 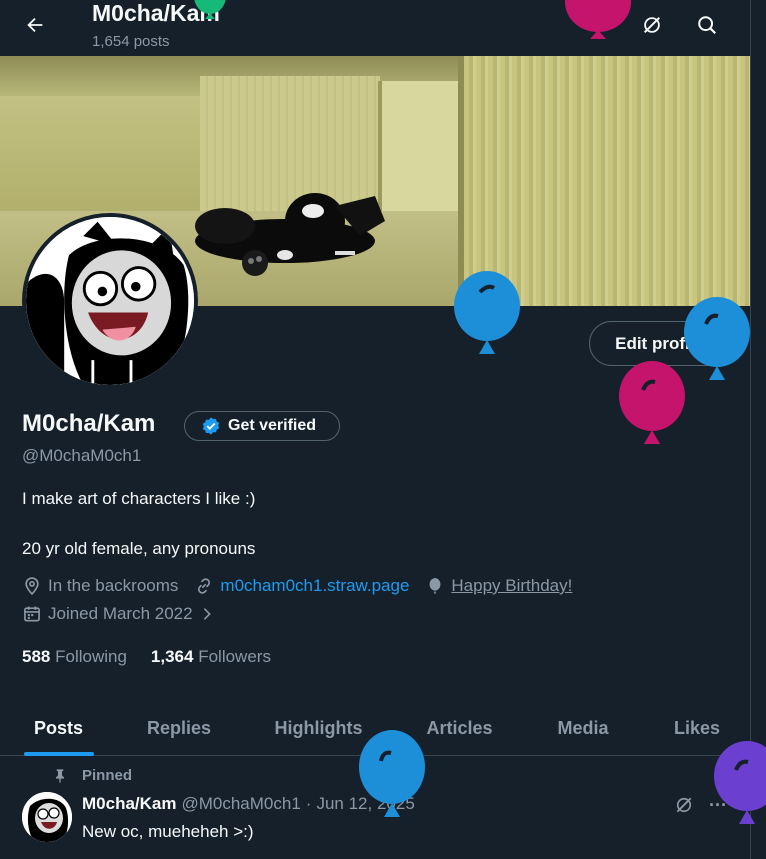 What do you see at coordinates (207, 614) in the screenshot?
I see `chevron-right-icon` at bounding box center [207, 614].